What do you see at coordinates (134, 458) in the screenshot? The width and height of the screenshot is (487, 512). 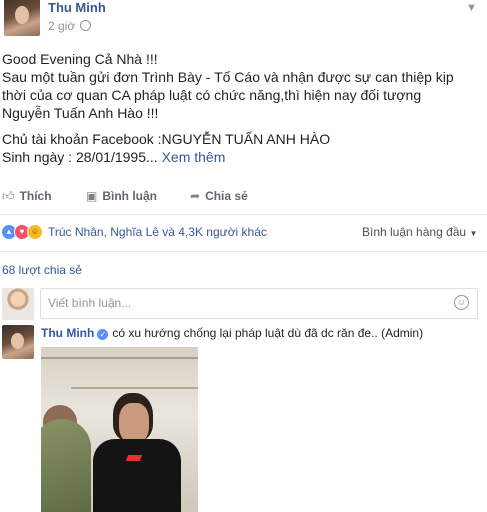 I see `photo-shirt-logo` at bounding box center [134, 458].